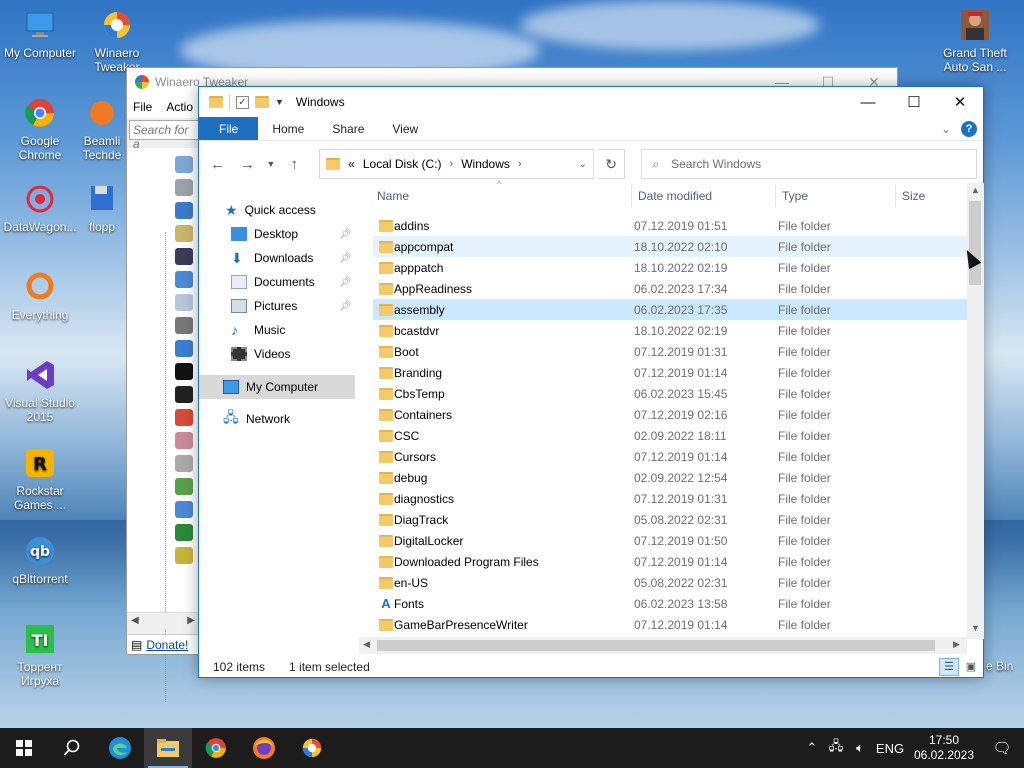  What do you see at coordinates (591, 102) in the screenshot?
I see `explorer-titlebar: ✓ ▼ Windows — ☐ ✕` at bounding box center [591, 102].